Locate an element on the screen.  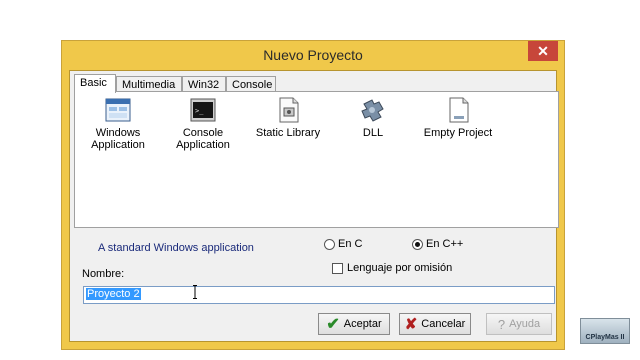
radio-en-c: En C is located at coordinates (343, 244).